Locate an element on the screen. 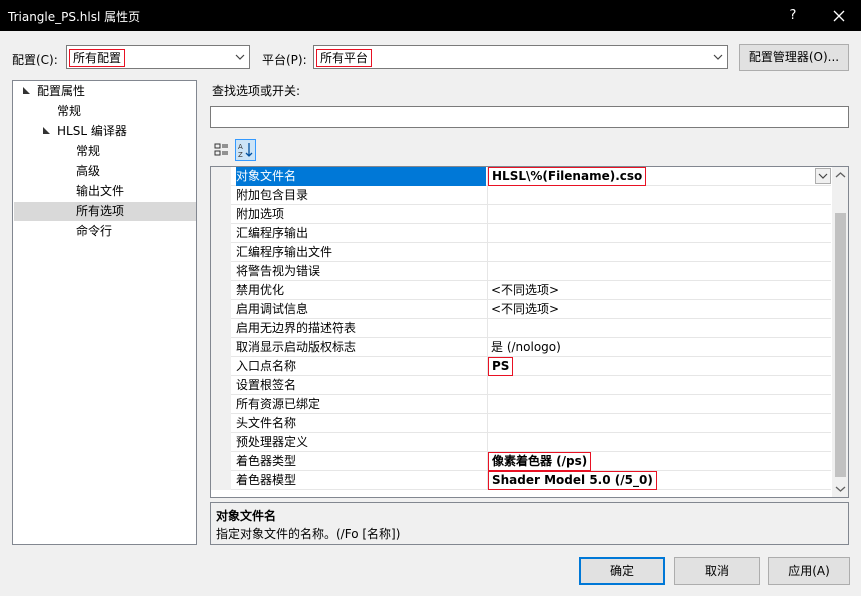 This screenshot has width=861, height=596. property-name: 启用无边界的描述符表 is located at coordinates (296, 328).